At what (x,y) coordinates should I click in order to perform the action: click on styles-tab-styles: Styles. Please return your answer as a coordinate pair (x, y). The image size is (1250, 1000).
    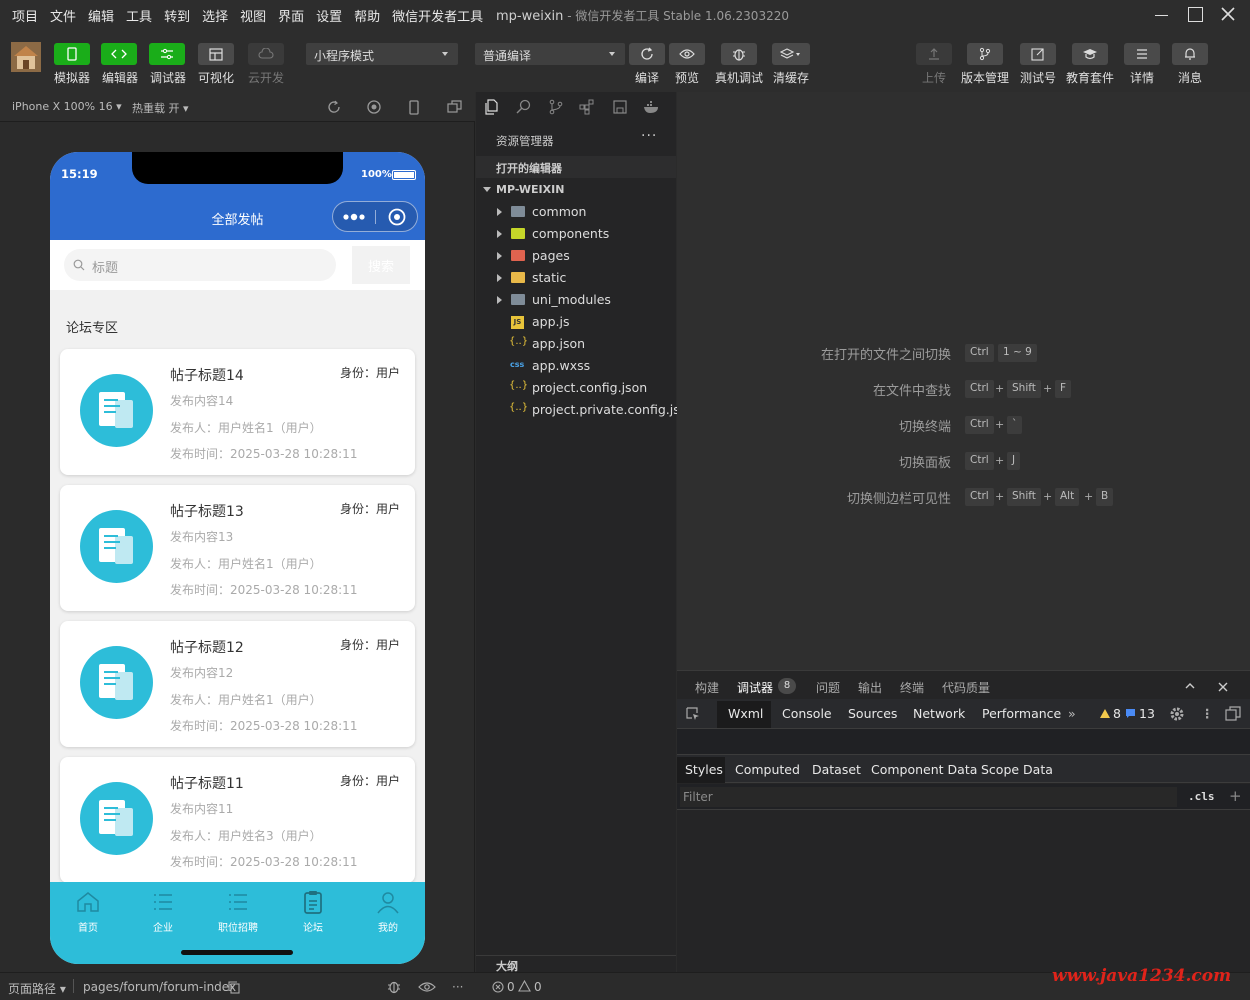
    Looking at the image, I should click on (704, 769).